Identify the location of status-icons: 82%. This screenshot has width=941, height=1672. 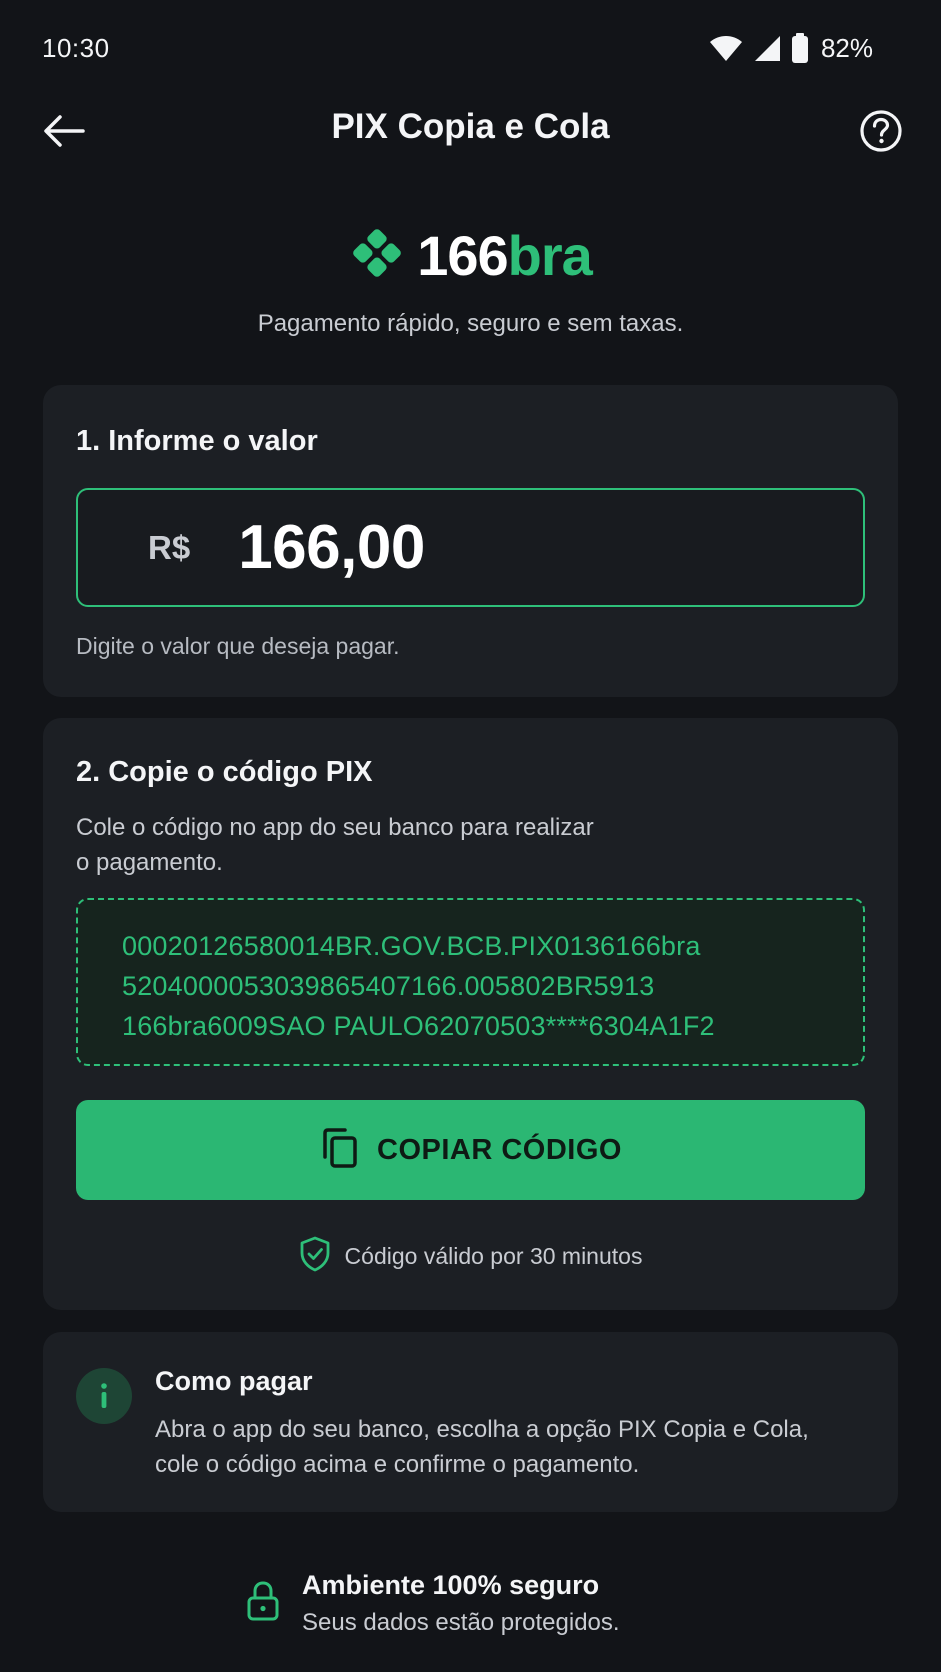
(791, 48).